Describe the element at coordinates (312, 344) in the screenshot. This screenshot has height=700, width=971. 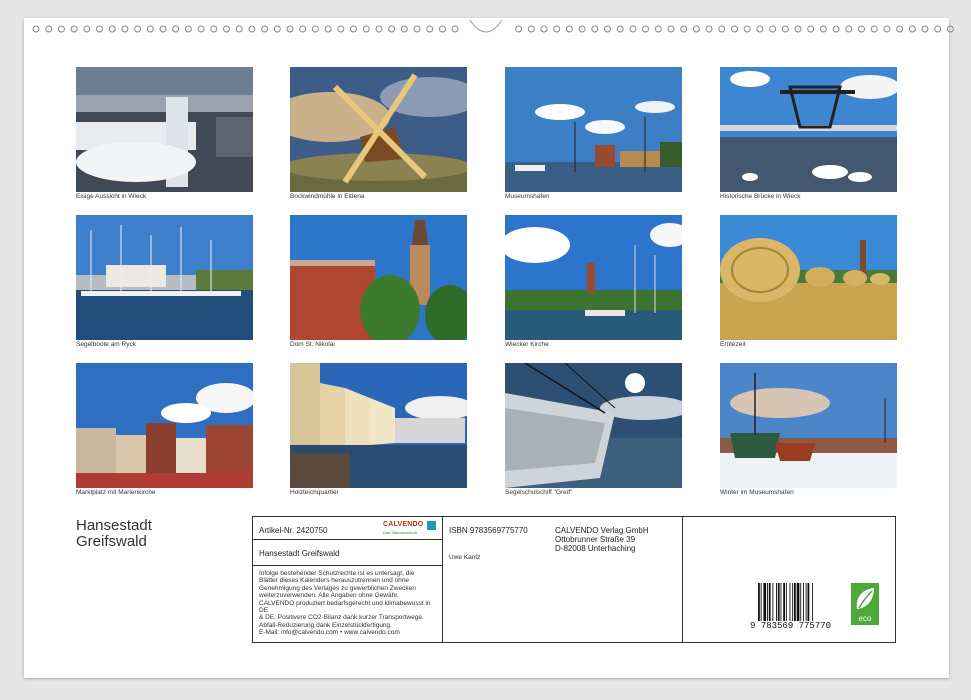
I see `photo-caption: Dom St. Nikolai` at that location.